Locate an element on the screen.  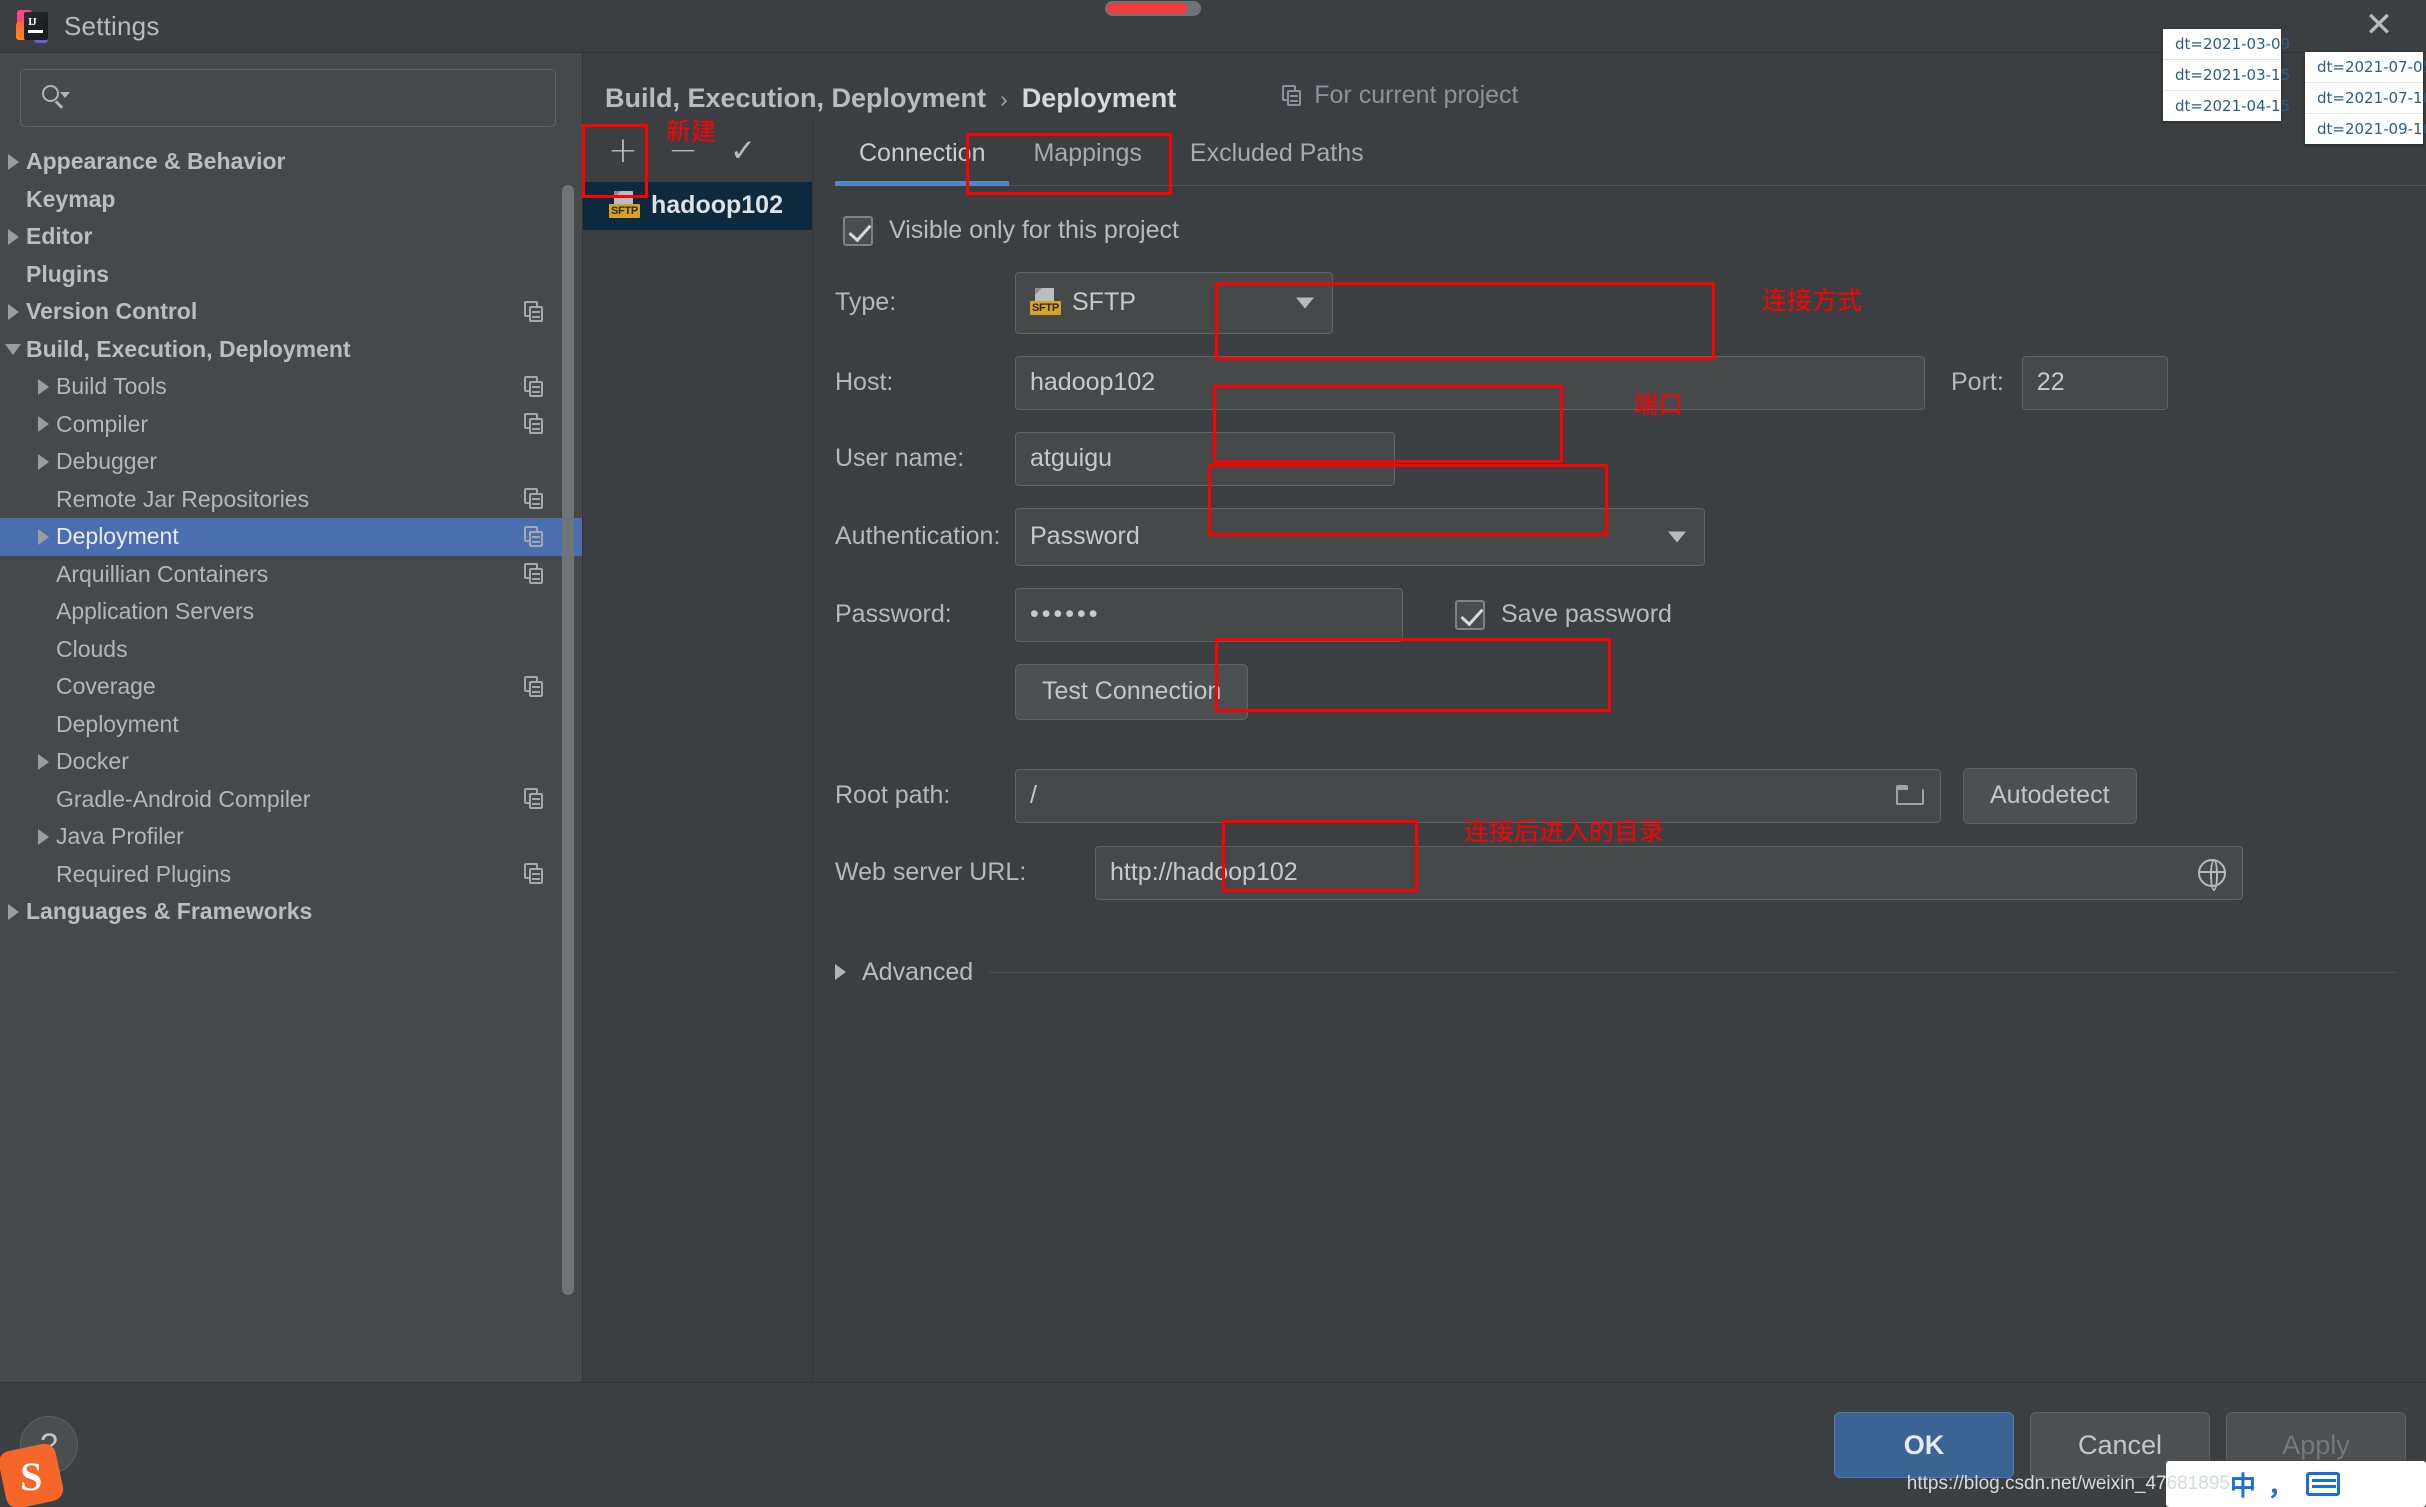
username-input: atguigu is located at coordinates (1205, 458).